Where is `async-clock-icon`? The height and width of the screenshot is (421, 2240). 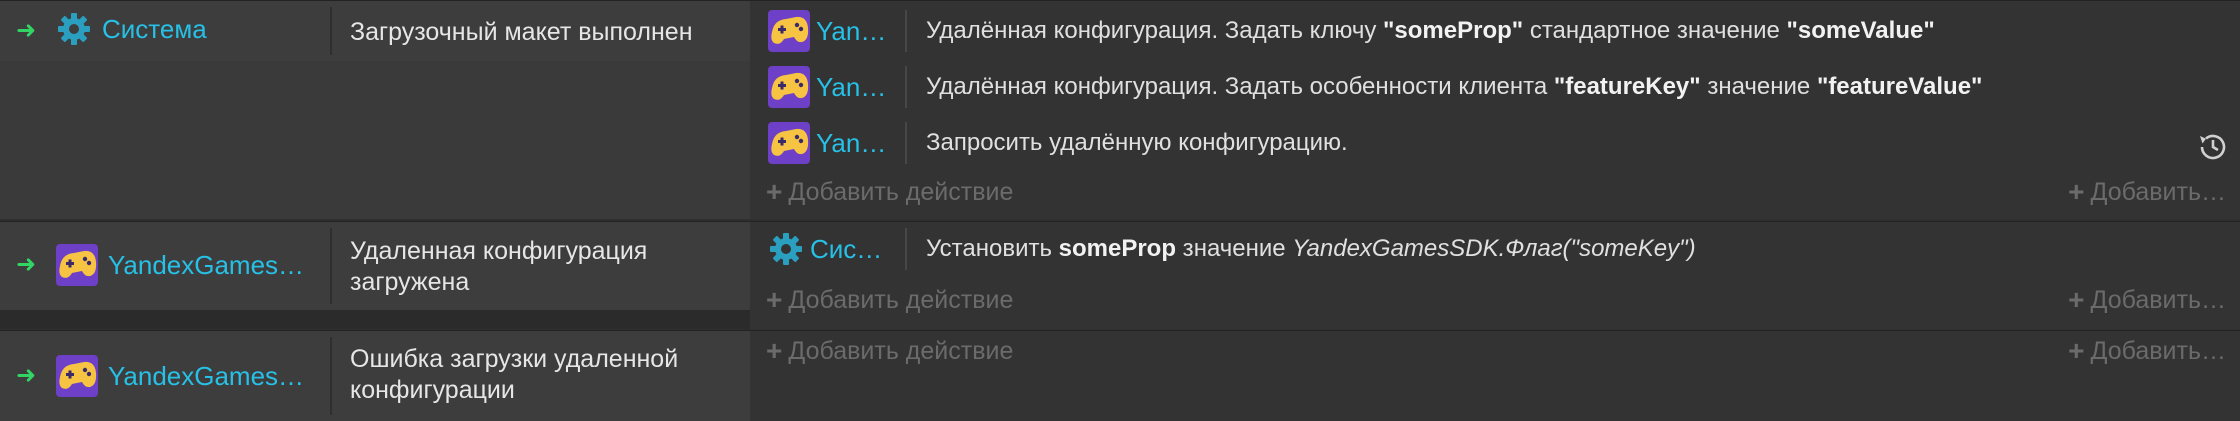
async-clock-icon is located at coordinates (2213, 147).